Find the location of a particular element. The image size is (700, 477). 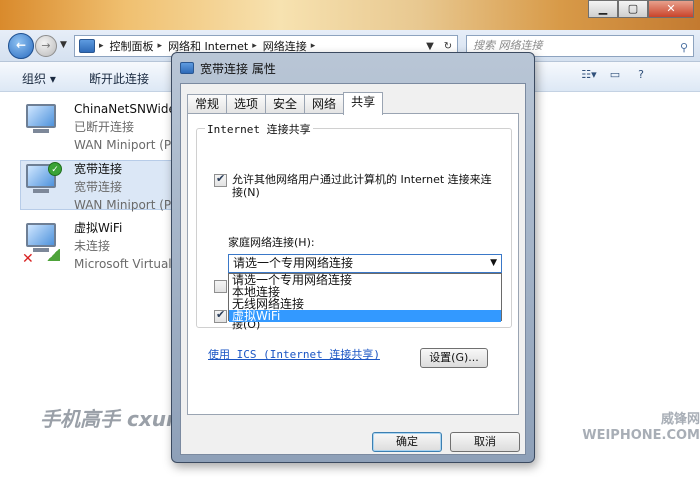

network-adapter-icon: ✓ is located at coordinates (42, 181).